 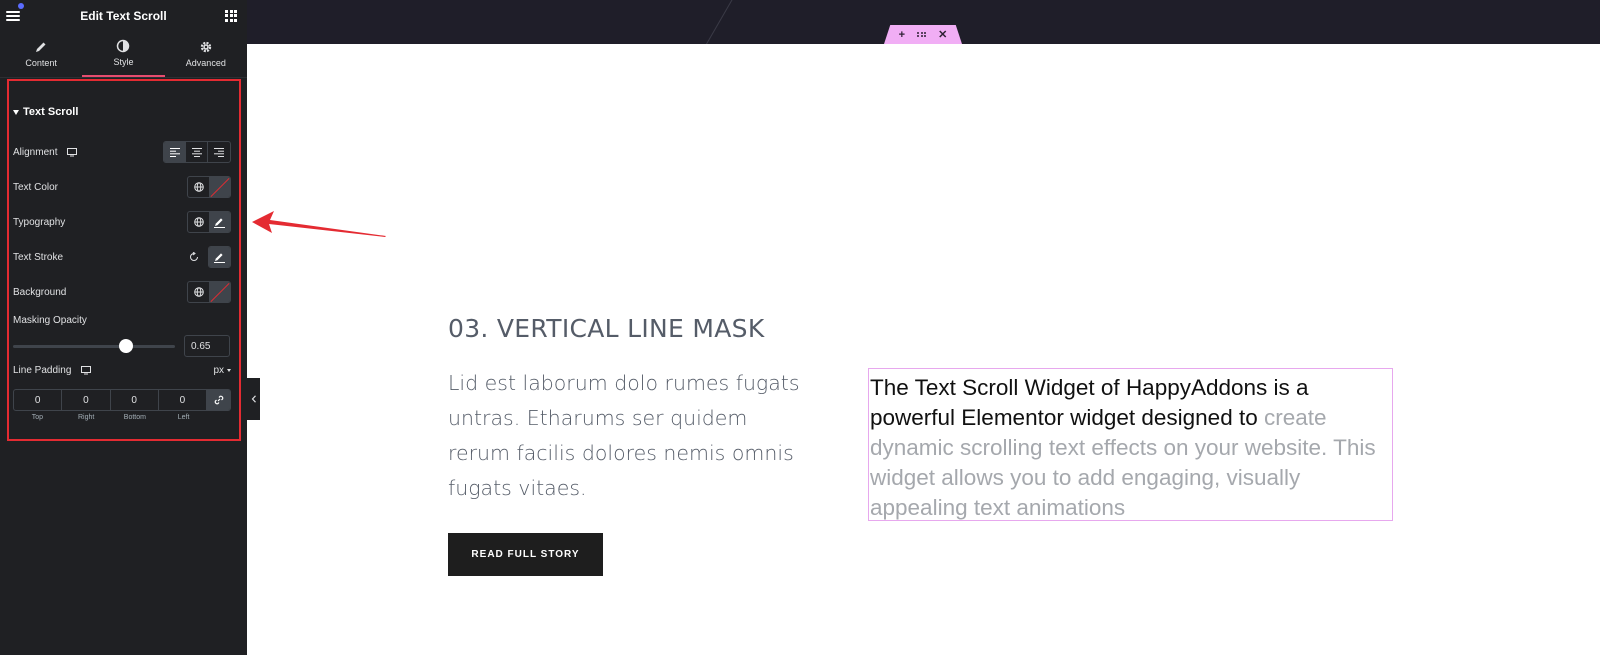 I want to click on control-alignment: Alignment, so click(x=122, y=152).